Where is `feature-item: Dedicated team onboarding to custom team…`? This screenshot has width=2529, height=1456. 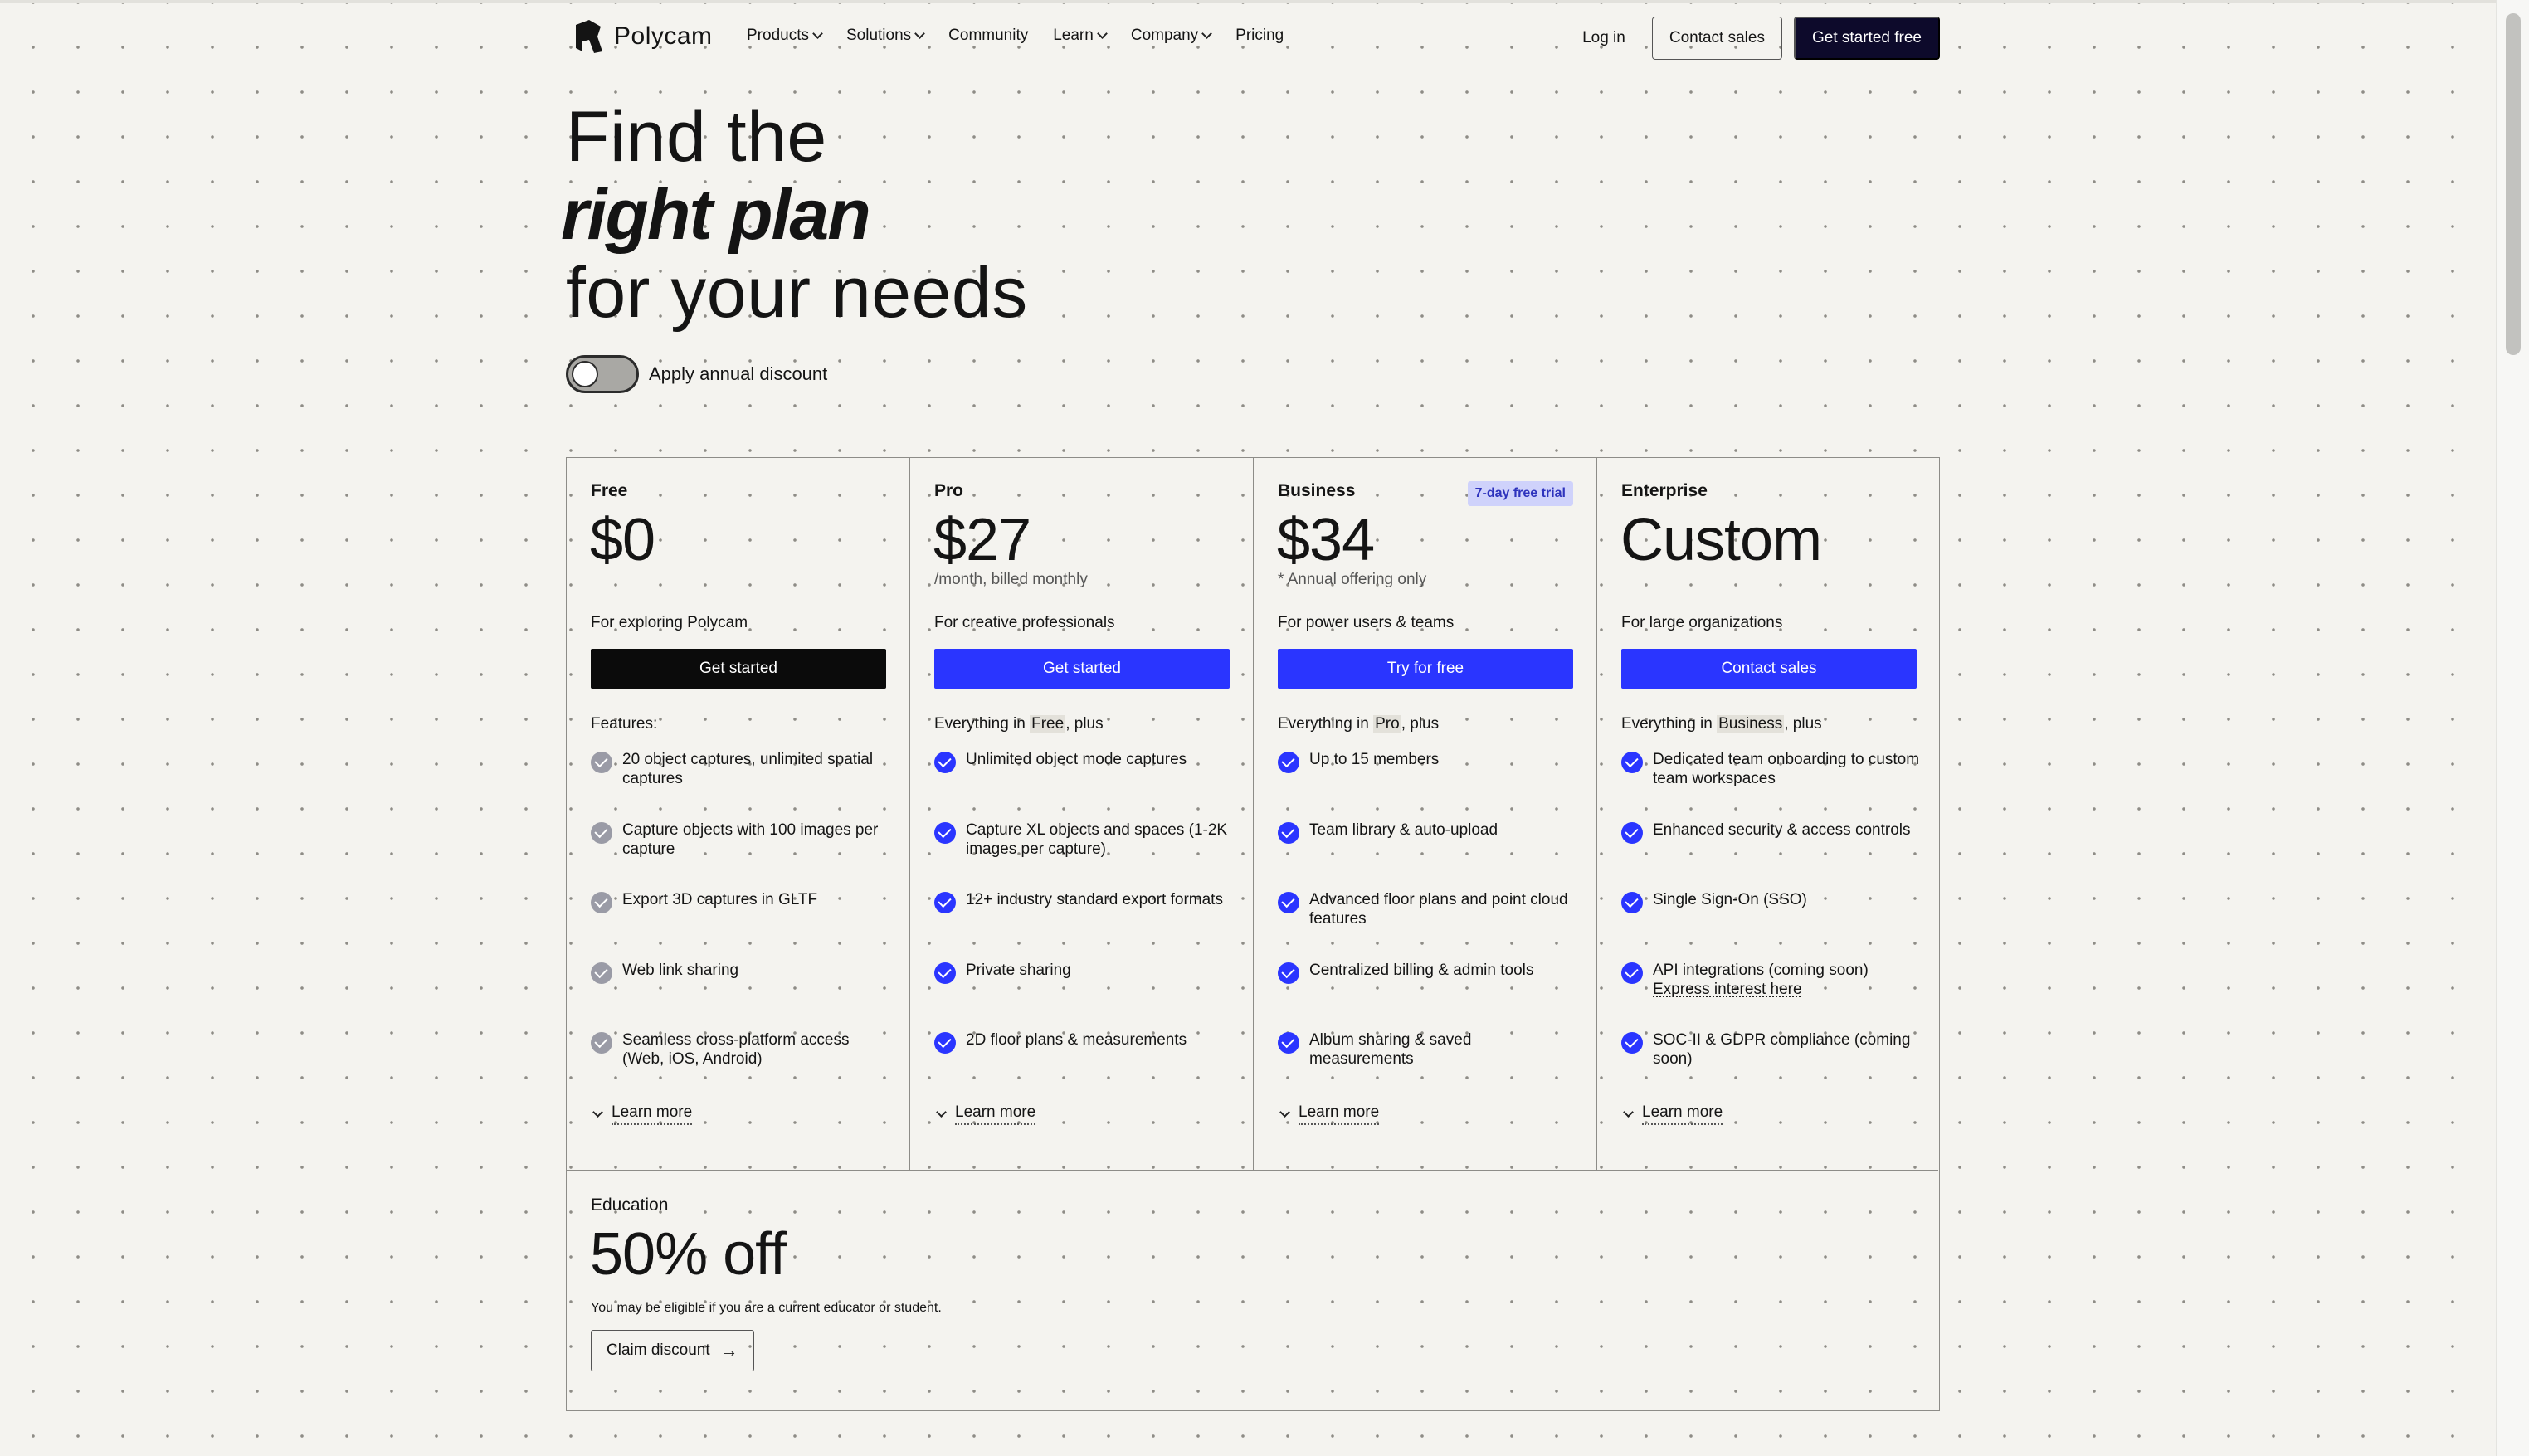
feature-item: Dedicated team onboarding to custom team… is located at coordinates (1770, 785).